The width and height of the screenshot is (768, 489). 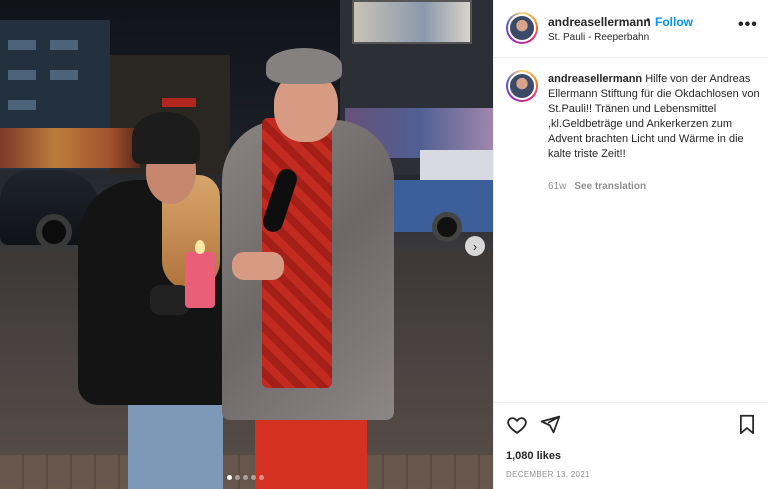 I want to click on woman-beanie, so click(x=166, y=138).